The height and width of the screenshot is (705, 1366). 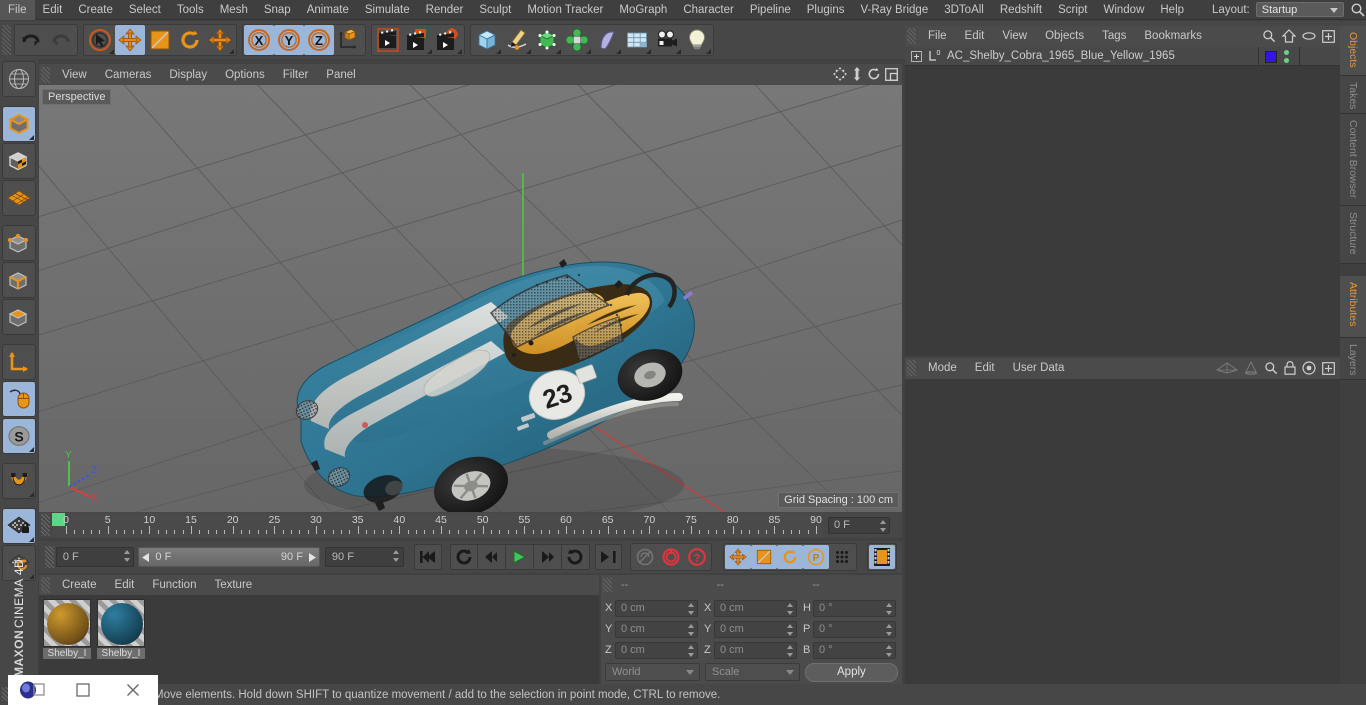 I want to click on menu-item-animate: Animate, so click(x=328, y=10).